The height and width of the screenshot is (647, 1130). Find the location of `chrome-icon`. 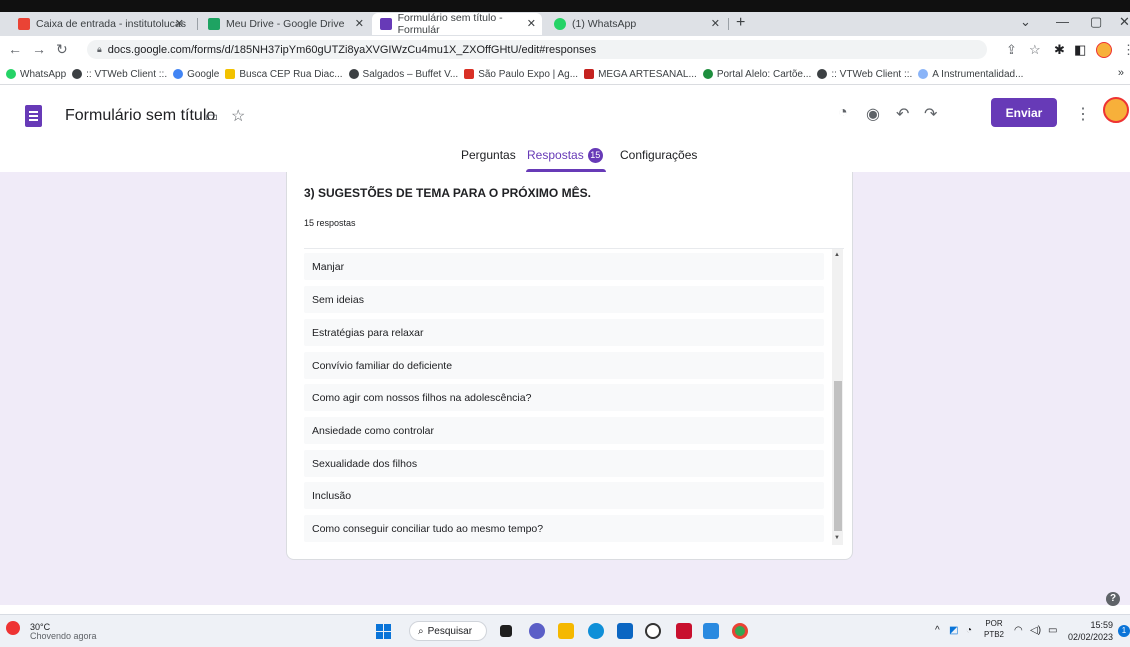

chrome-icon is located at coordinates (740, 631).